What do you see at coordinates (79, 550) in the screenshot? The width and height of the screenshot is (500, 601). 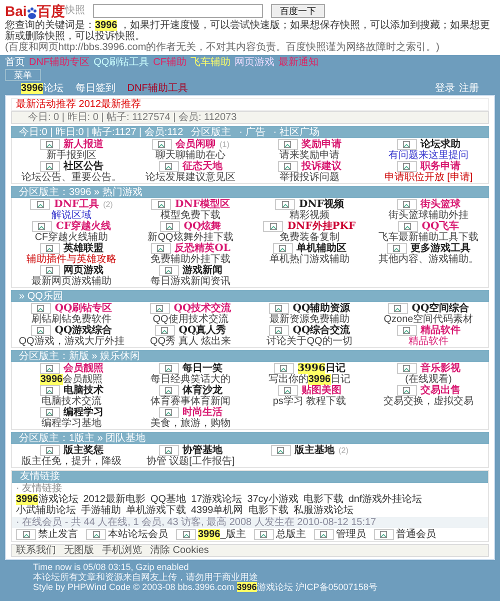 I see `footer-link: 无图版` at bounding box center [79, 550].